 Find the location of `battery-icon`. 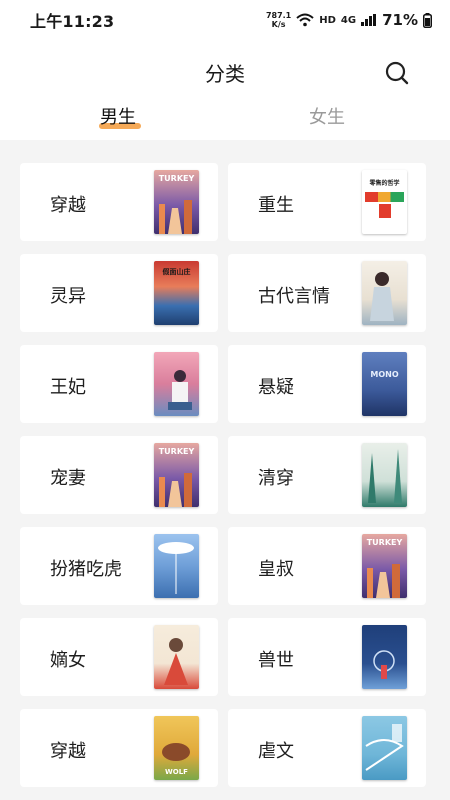

battery-icon is located at coordinates (427, 20).